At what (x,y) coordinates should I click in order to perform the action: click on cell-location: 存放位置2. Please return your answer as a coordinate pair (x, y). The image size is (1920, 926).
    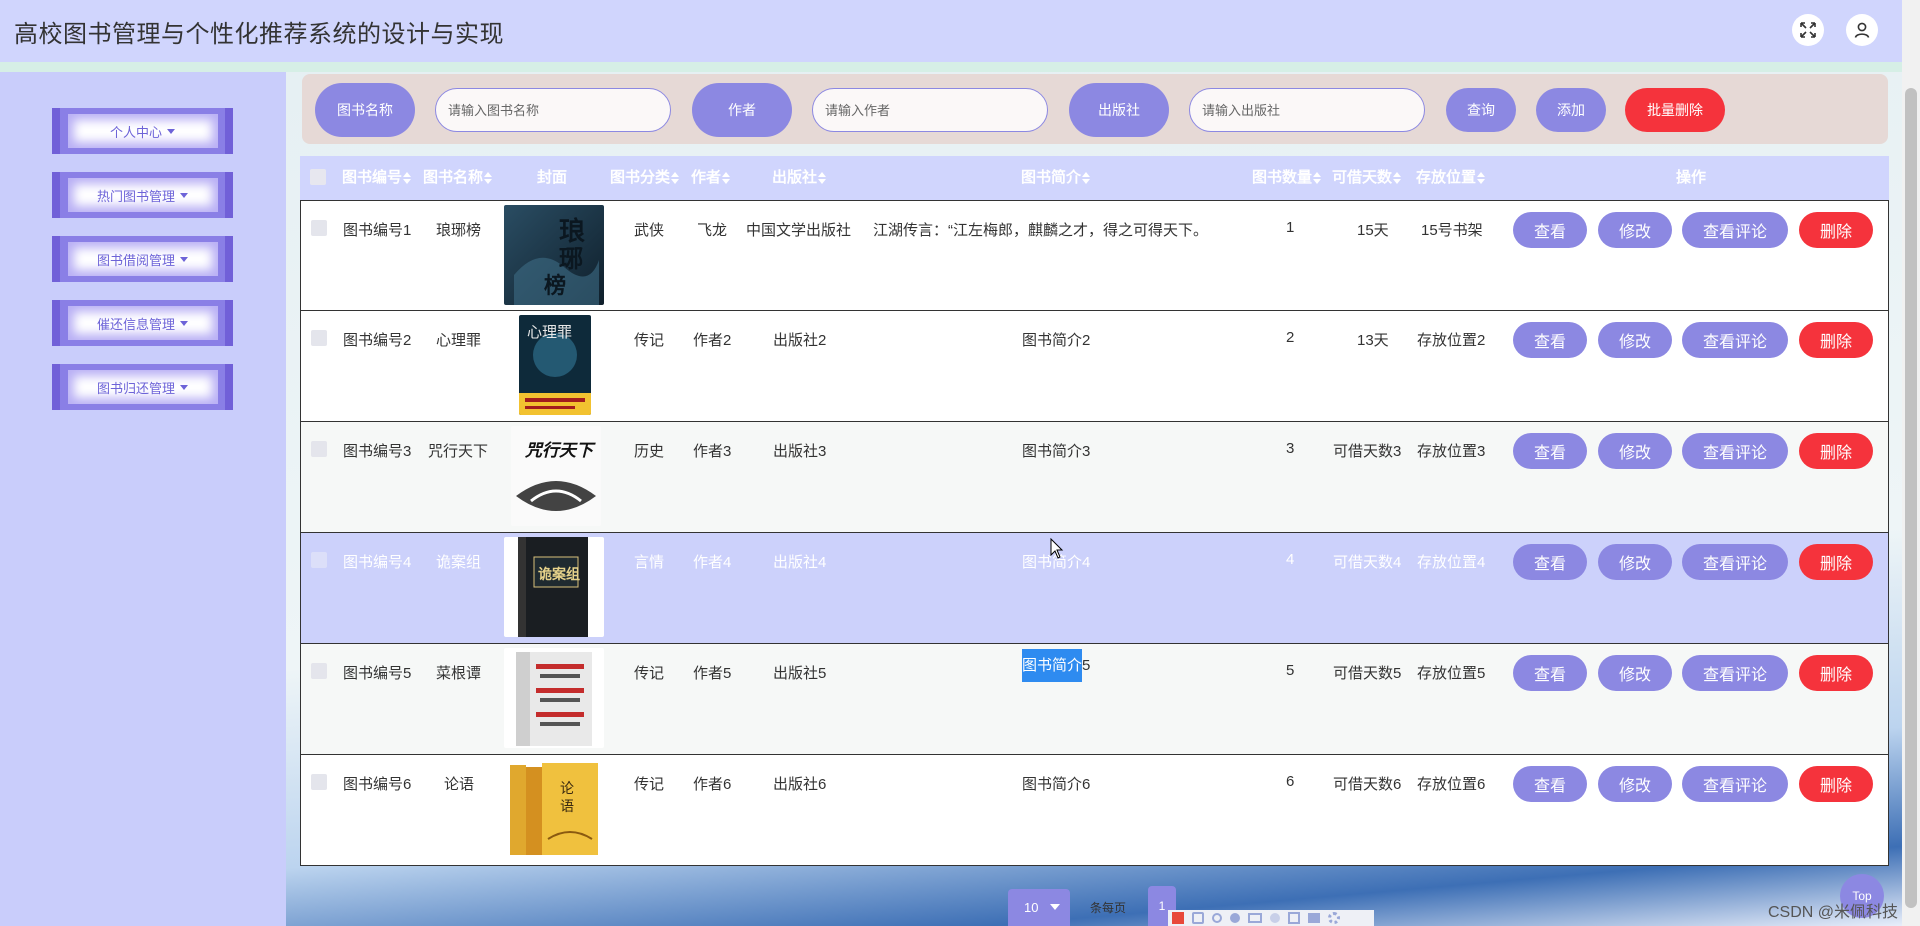
    Looking at the image, I should click on (1451, 340).